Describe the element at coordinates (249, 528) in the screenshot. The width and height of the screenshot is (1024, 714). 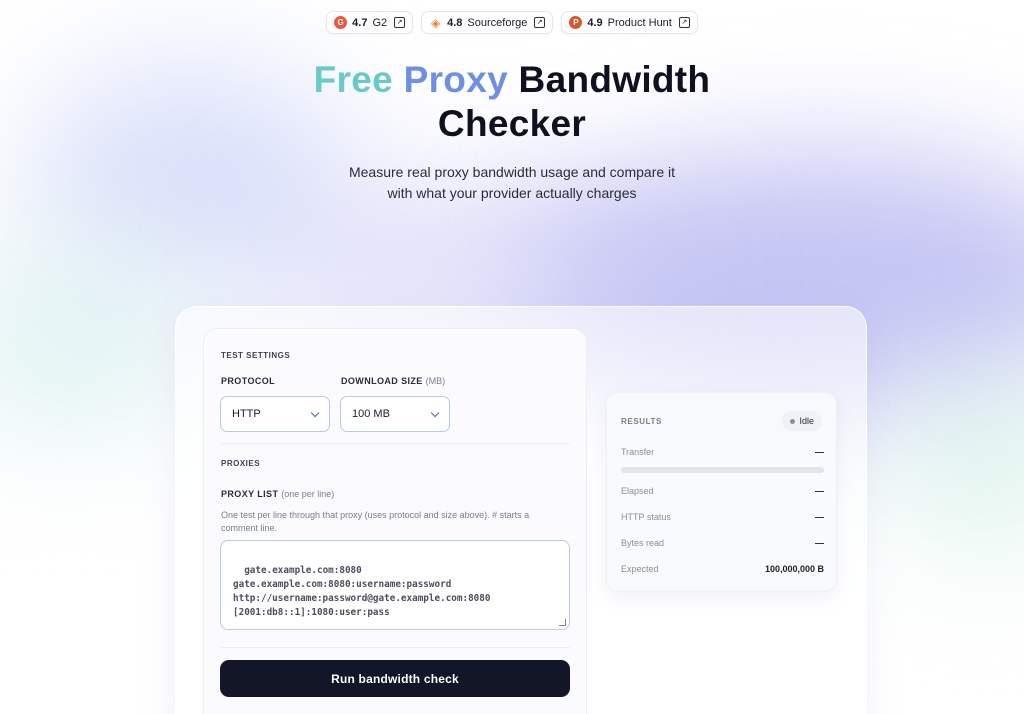
I see `proxy-list-help-line-2: comment line.` at that location.